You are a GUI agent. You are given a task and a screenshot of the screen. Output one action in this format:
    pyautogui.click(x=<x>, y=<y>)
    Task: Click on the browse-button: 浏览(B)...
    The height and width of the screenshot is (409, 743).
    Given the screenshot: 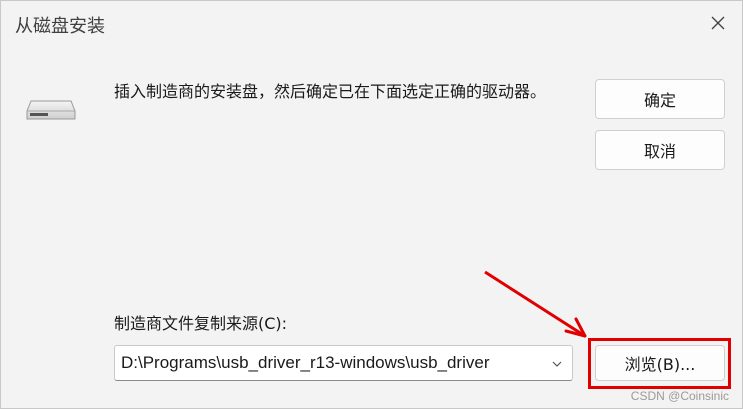 What is the action you would take?
    pyautogui.click(x=660, y=363)
    